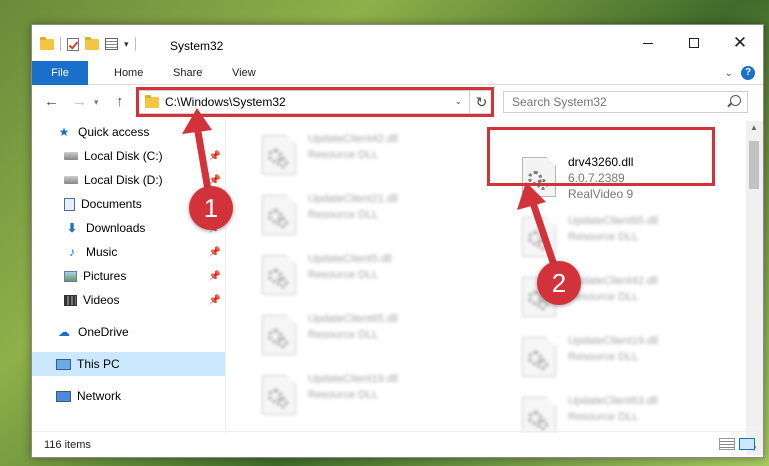 Image resolution: width=769 pixels, height=466 pixels. I want to click on sidebar-item-pictures: Pictures 📌, so click(128, 276).